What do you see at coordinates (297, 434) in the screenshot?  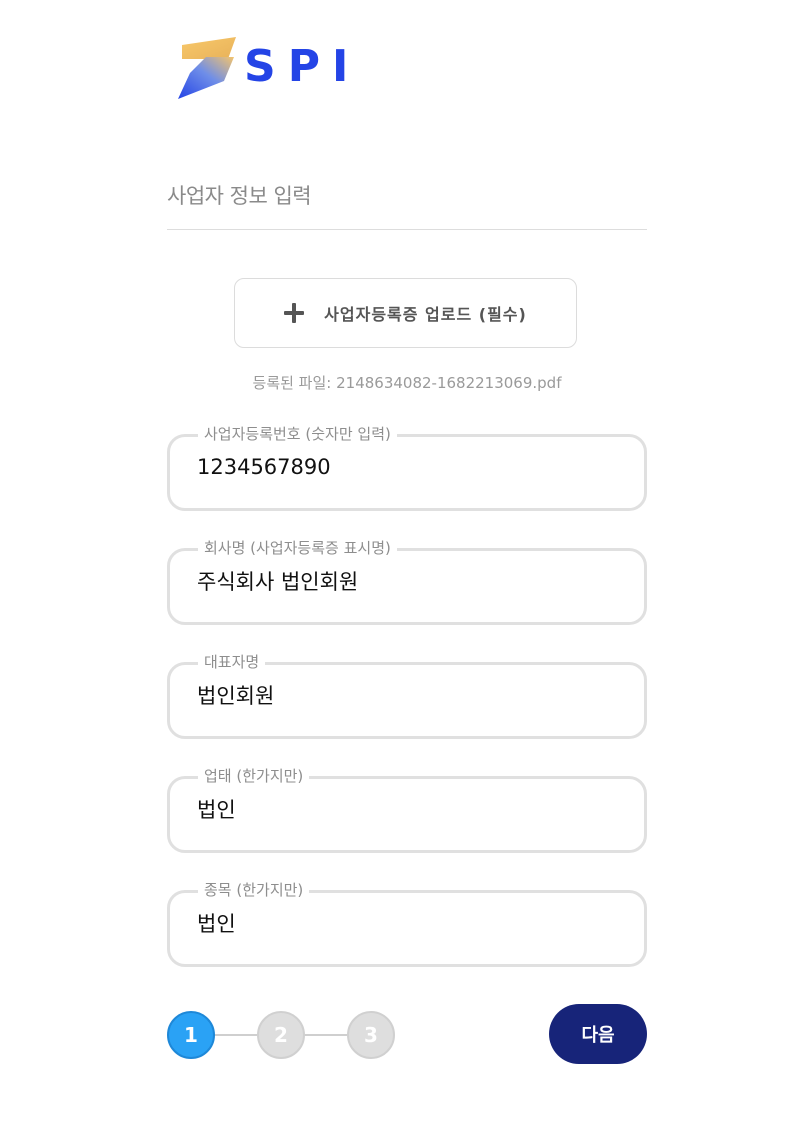 I see `business-number-label: 사업자등록번호 (숫자만 입력)` at bounding box center [297, 434].